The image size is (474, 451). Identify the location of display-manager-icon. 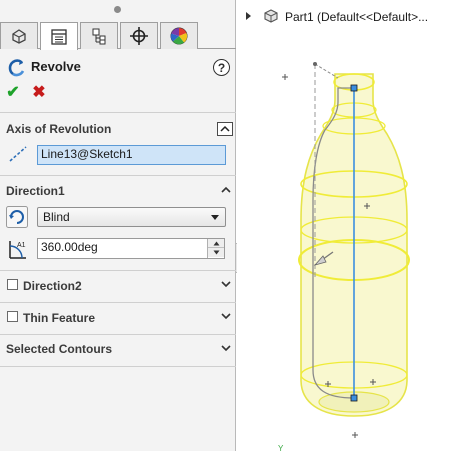
(179, 36).